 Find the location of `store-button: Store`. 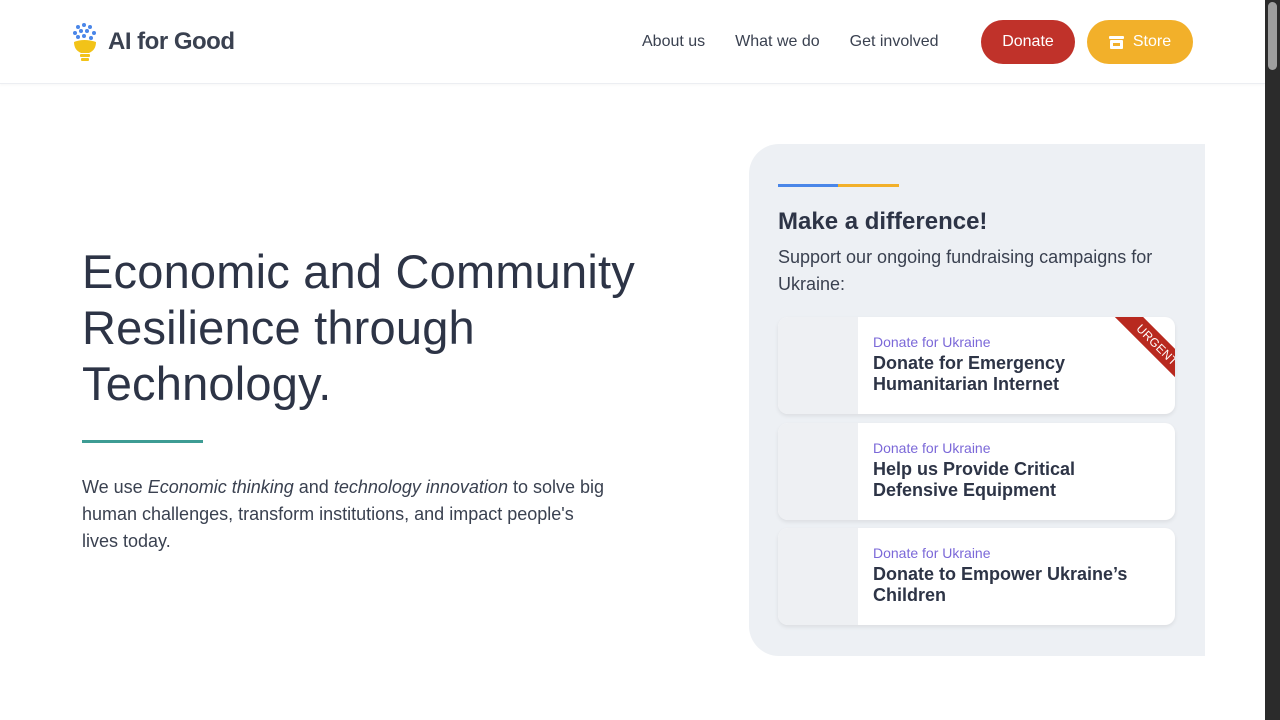

store-button: Store is located at coordinates (1140, 42).